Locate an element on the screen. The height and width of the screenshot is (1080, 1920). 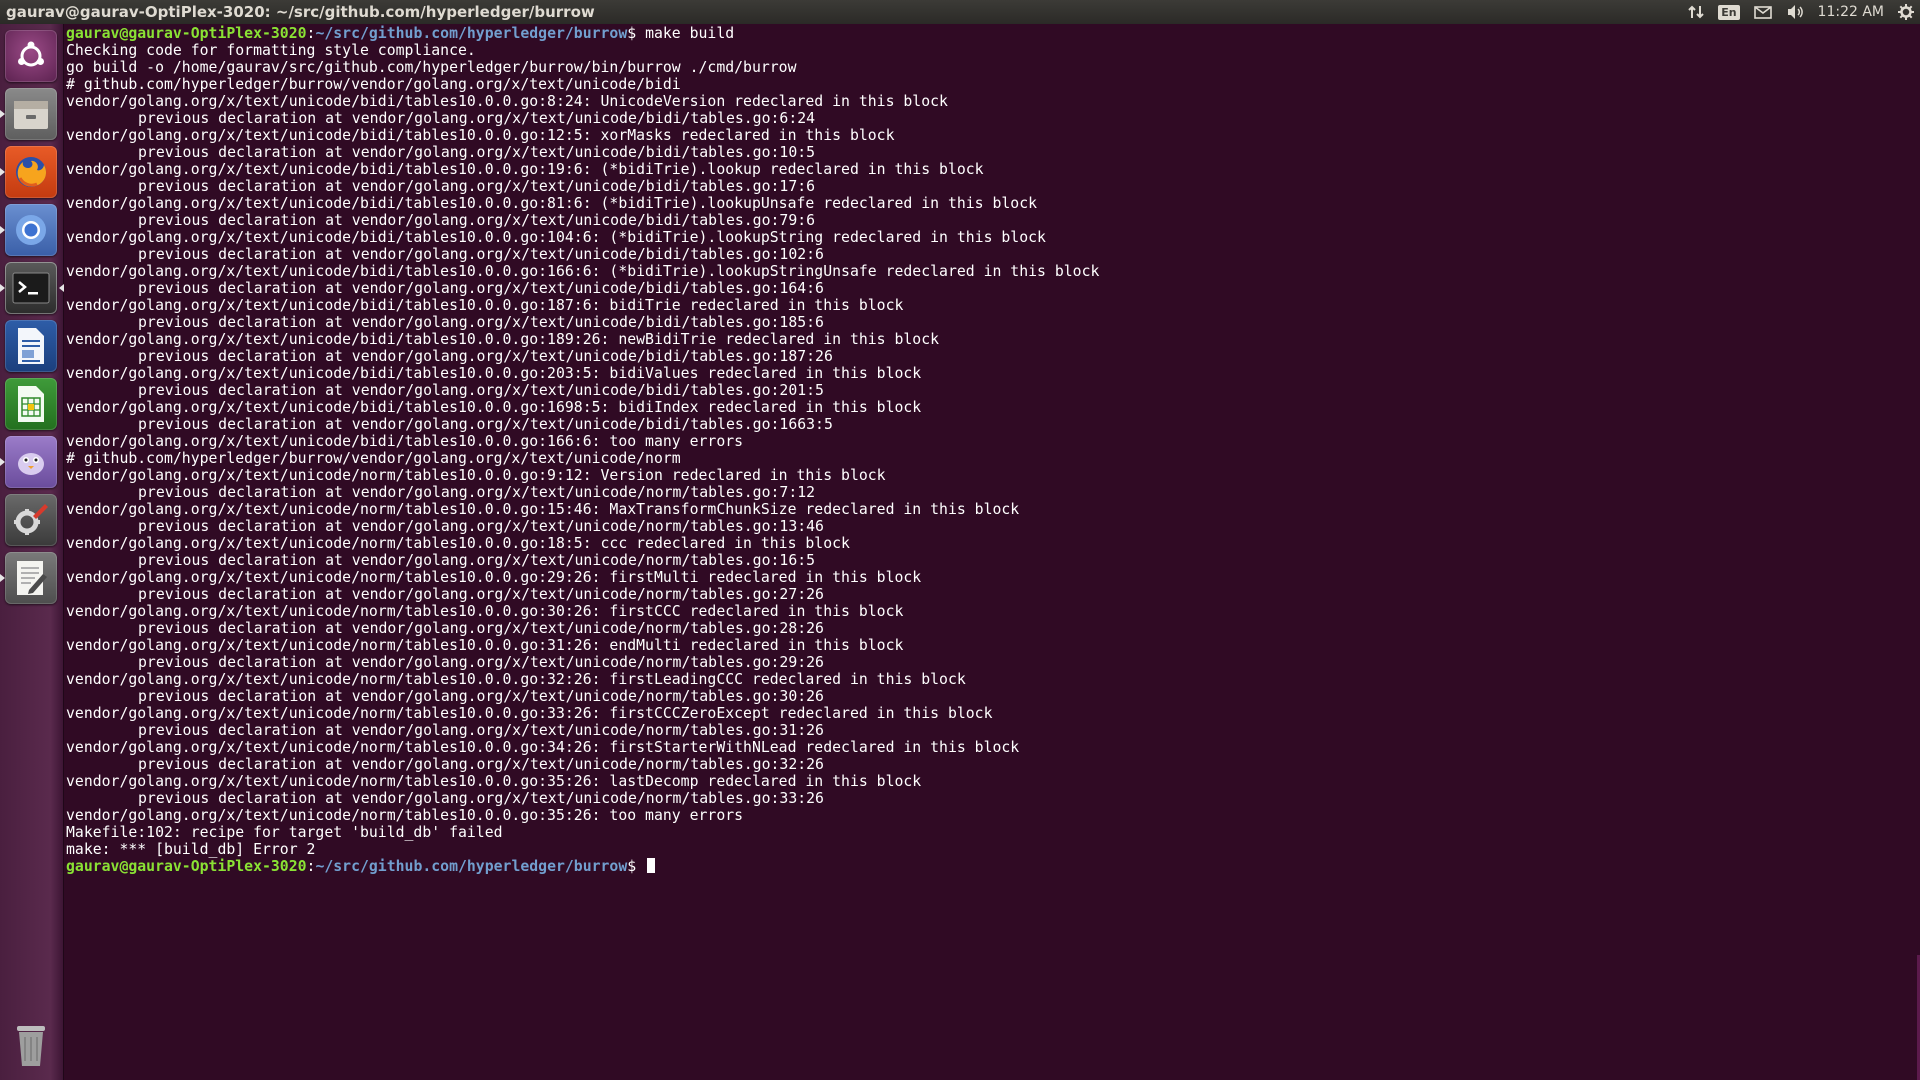
trash-icon is located at coordinates (31, 1046).